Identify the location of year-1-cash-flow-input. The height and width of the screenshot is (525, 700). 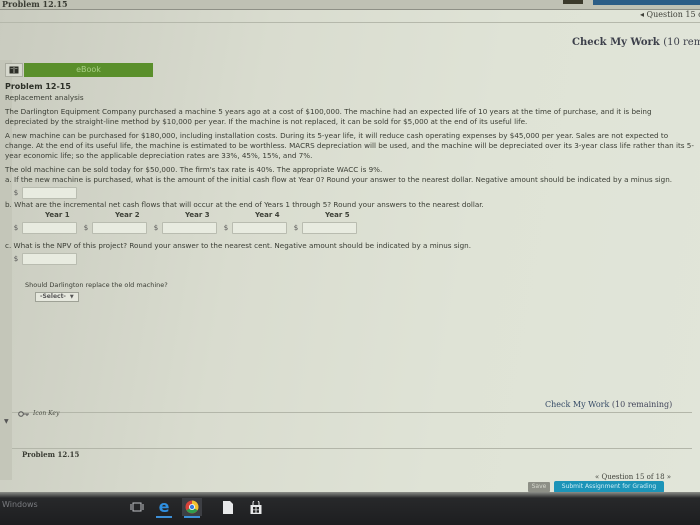
(49, 227).